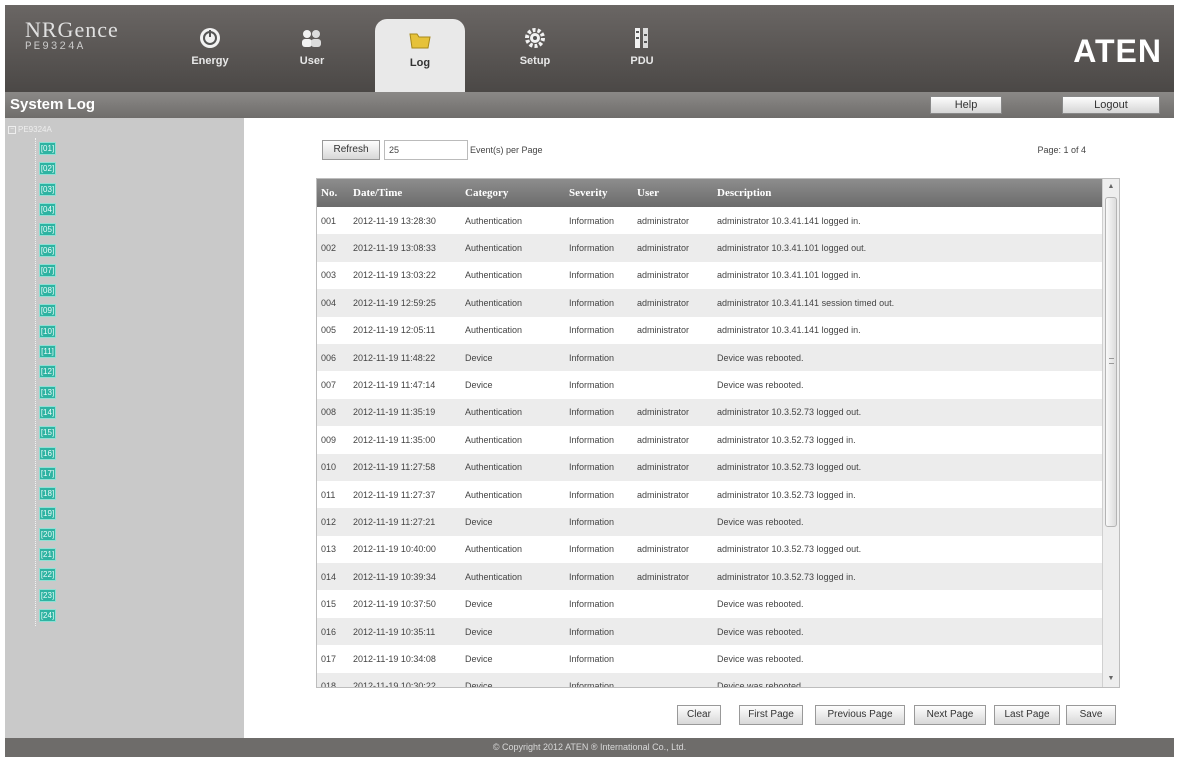 This screenshot has width=1179, height=757. I want to click on scroll-thumb, so click(1111, 362).